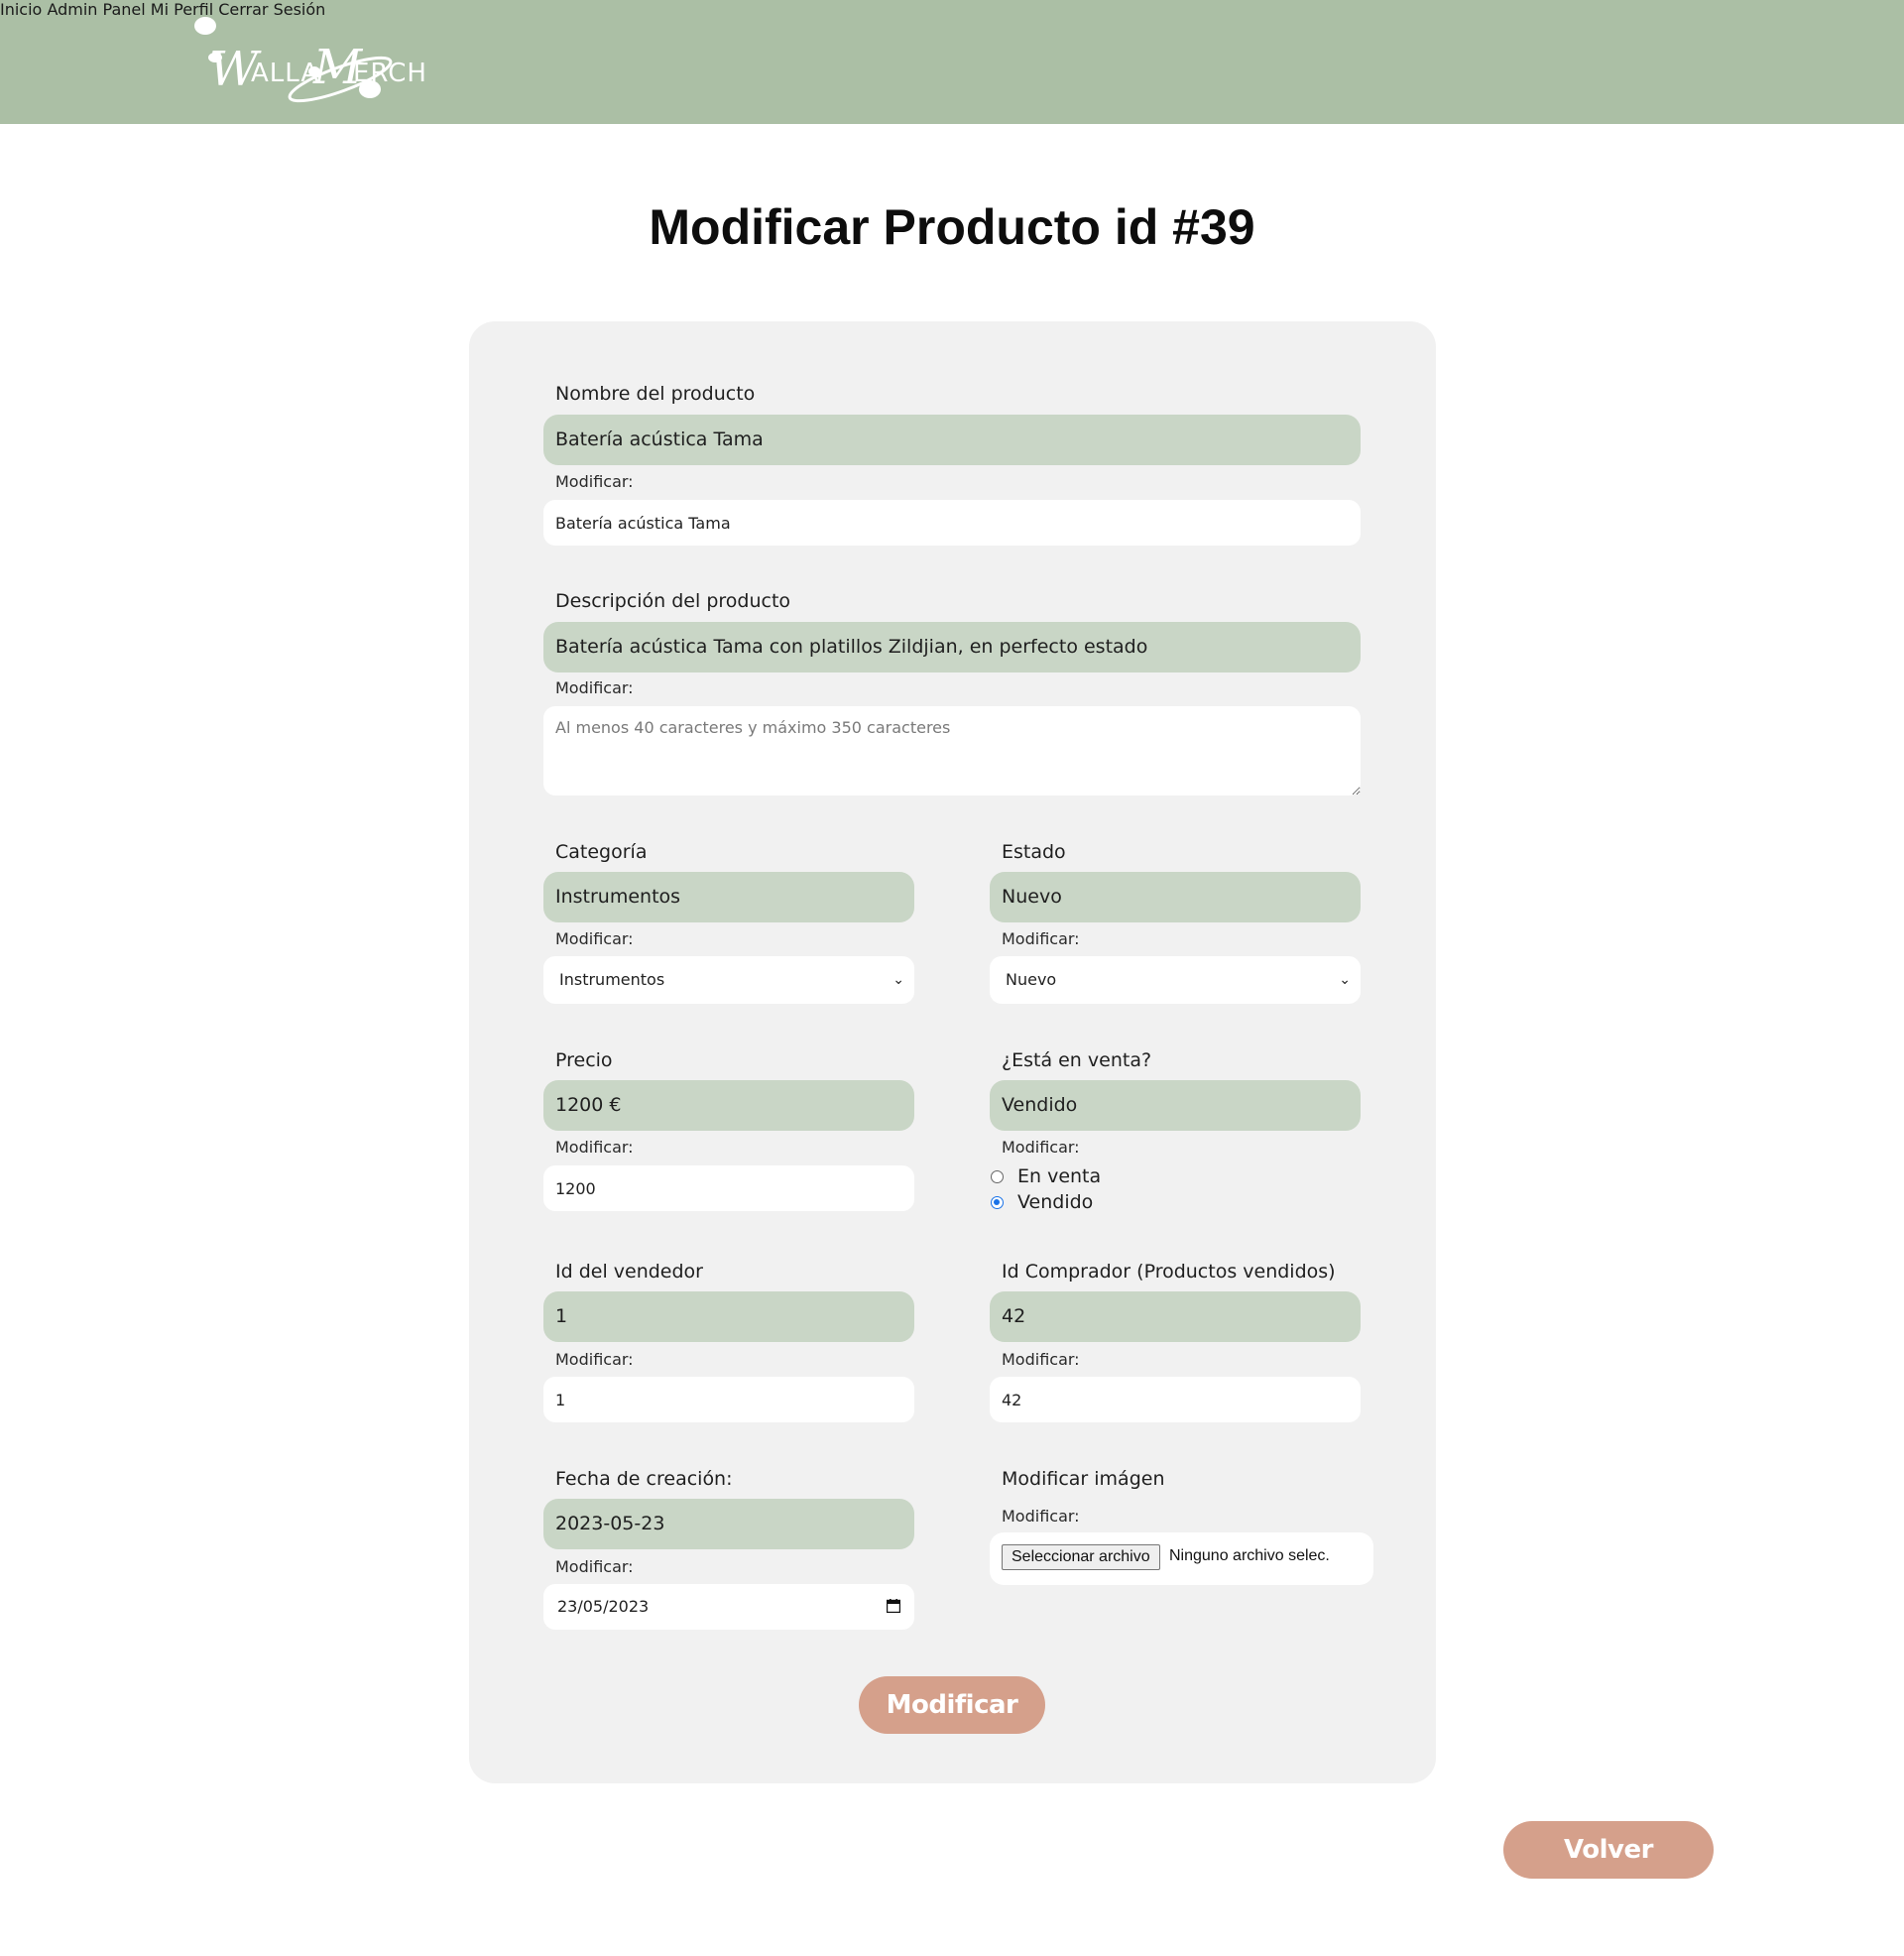 This screenshot has width=1904, height=1956. What do you see at coordinates (728, 1188) in the screenshot?
I see `precio-input` at bounding box center [728, 1188].